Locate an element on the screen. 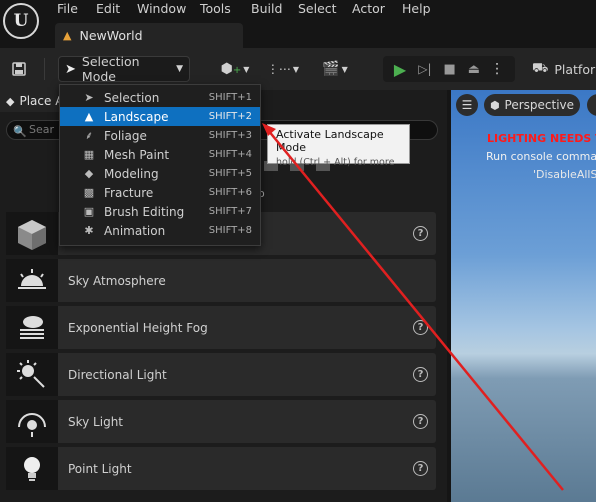 The height and width of the screenshot is (502, 596). list-item-label: Sky Light is located at coordinates (96, 421).